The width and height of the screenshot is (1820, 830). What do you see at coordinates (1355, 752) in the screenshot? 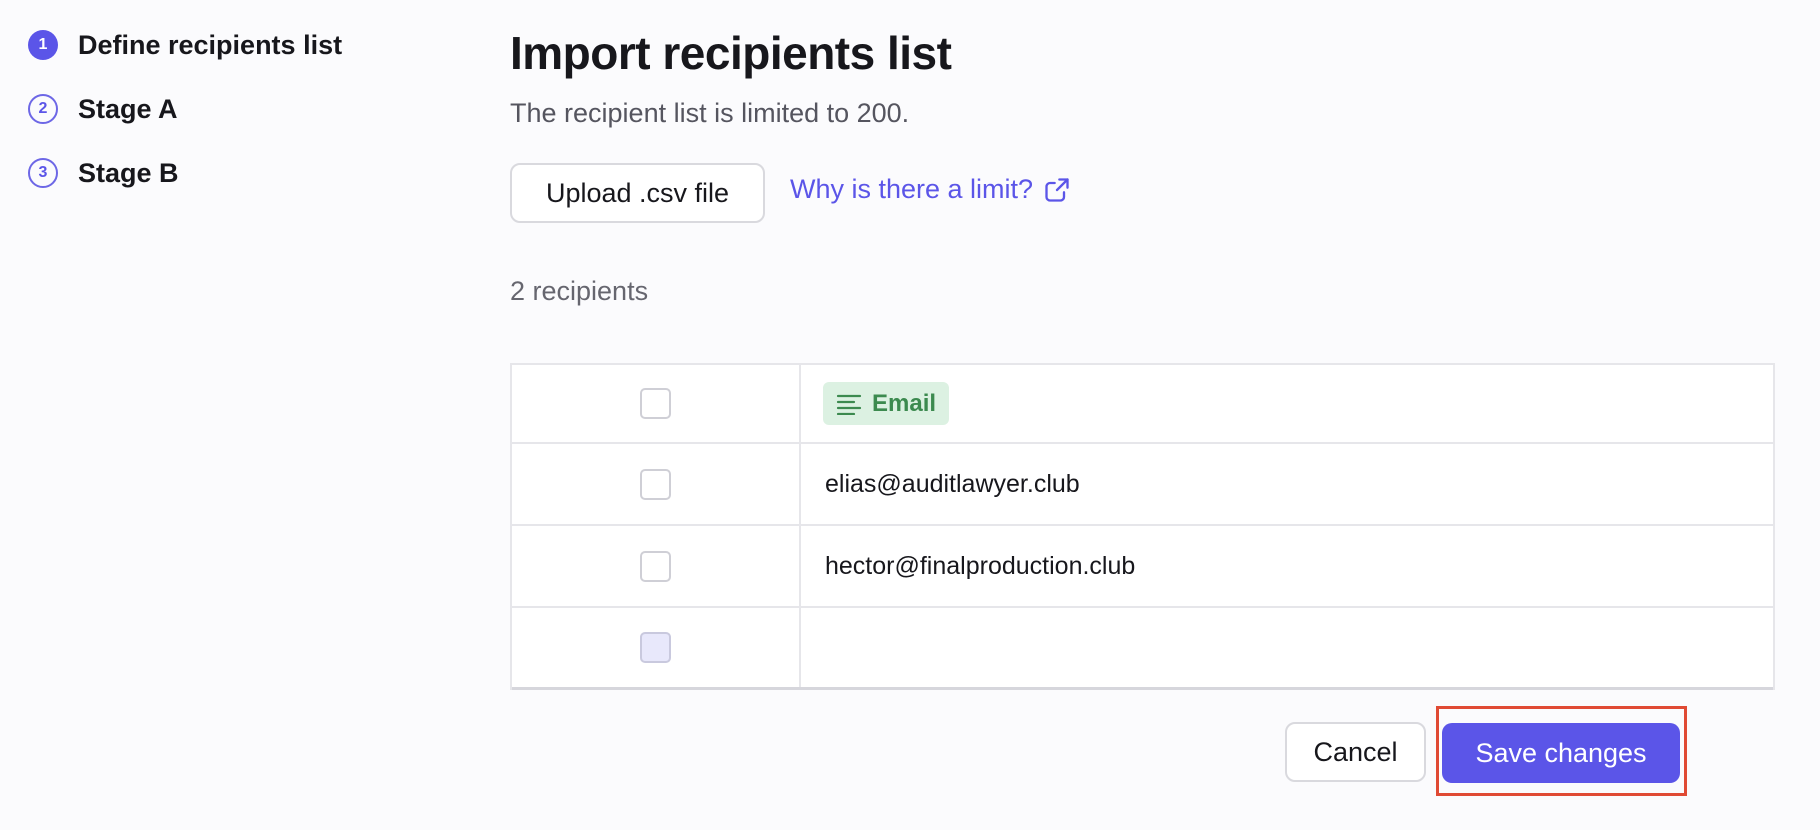
I see `cancel-button: Cancel` at bounding box center [1355, 752].